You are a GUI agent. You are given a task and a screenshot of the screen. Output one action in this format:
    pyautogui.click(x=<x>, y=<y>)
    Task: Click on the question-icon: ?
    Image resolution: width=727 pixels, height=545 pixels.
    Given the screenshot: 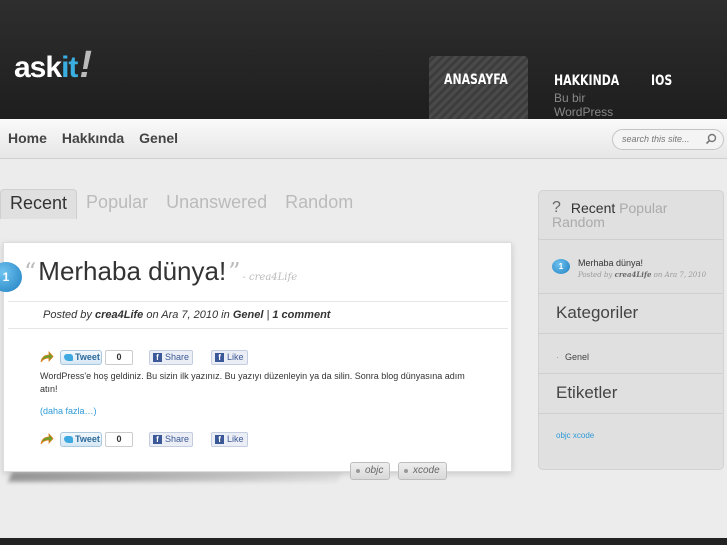 What is the action you would take?
    pyautogui.click(x=556, y=207)
    